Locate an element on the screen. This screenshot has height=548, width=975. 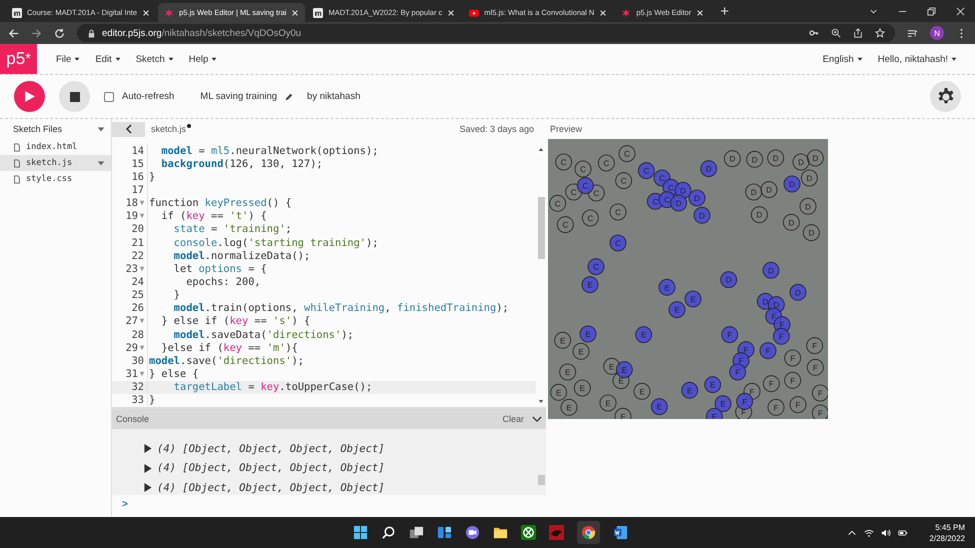
auto-refresh-checkbox is located at coordinates (109, 97).